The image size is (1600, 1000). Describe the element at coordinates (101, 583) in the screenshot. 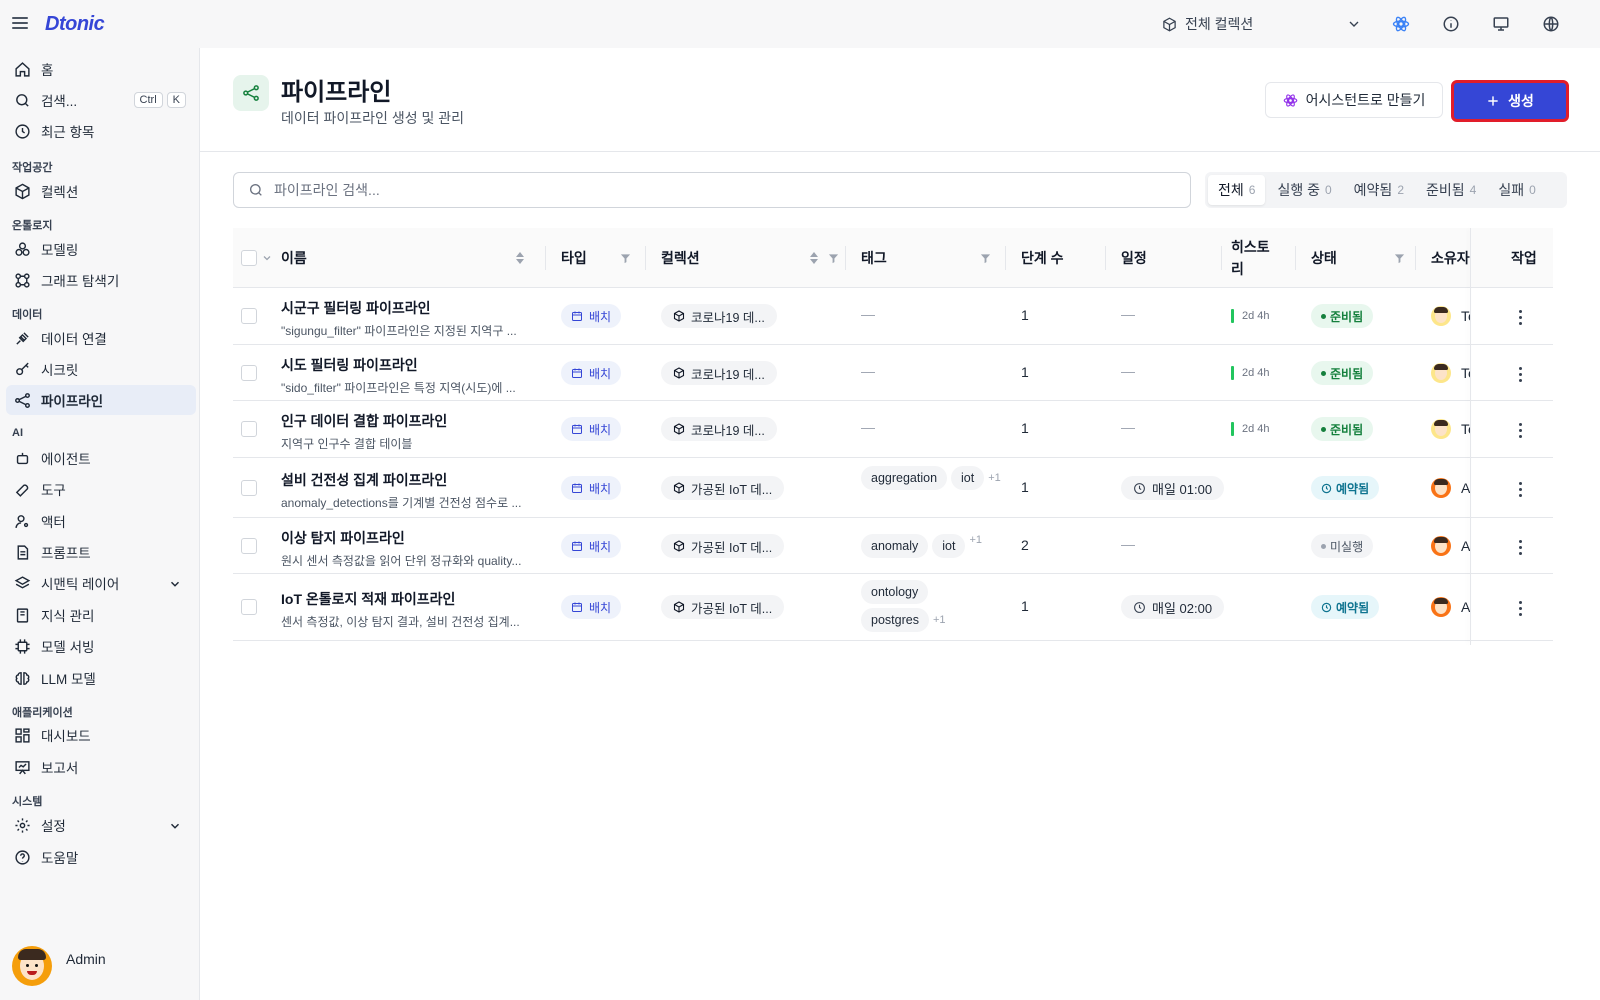

I see `sidebar-item-semantic-layer: 시맨틱 레이어` at that location.